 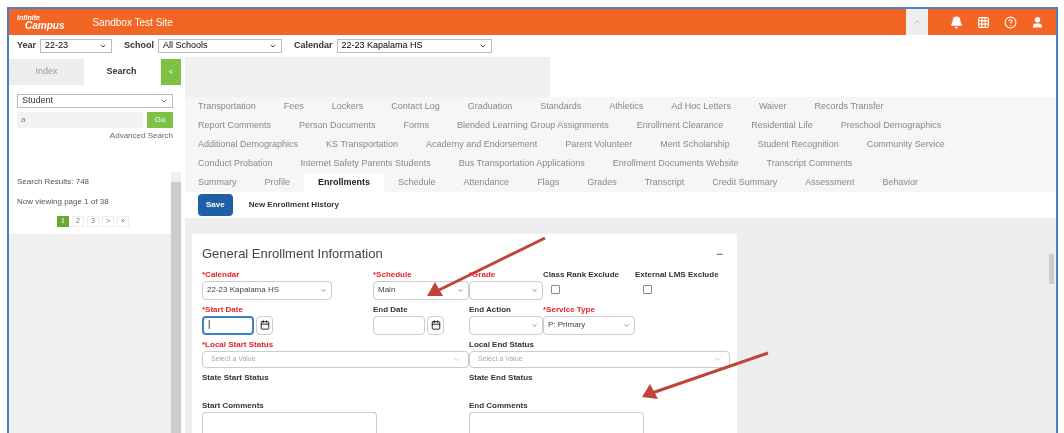 What do you see at coordinates (337, 125) in the screenshot?
I see `tab: Person Documents` at bounding box center [337, 125].